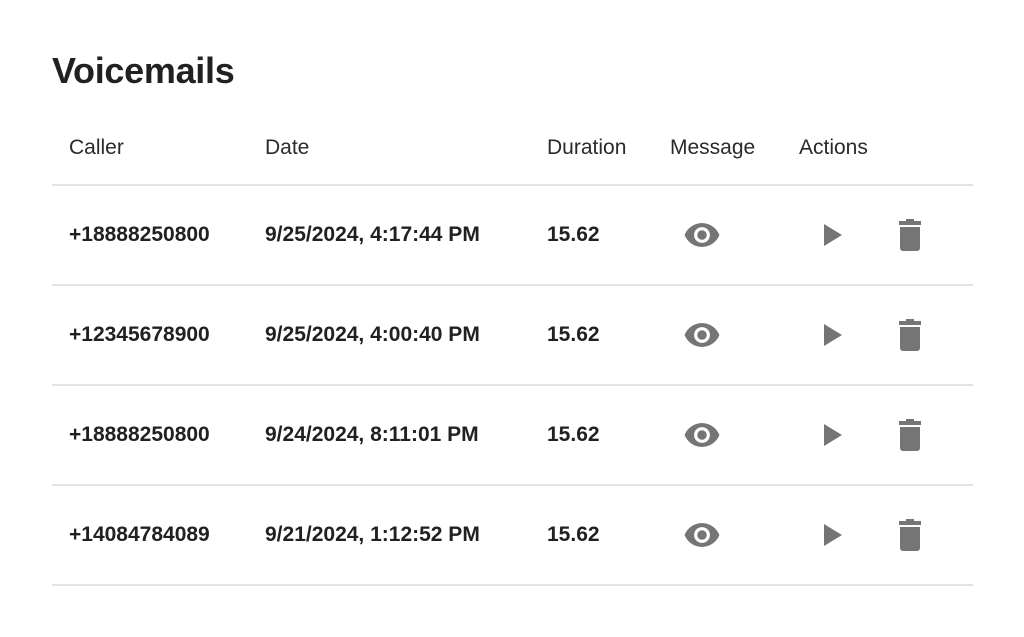 This screenshot has width=1024, height=637. What do you see at coordinates (512, 149) in the screenshot?
I see `table-header: Caller Date Duration Message Actions` at bounding box center [512, 149].